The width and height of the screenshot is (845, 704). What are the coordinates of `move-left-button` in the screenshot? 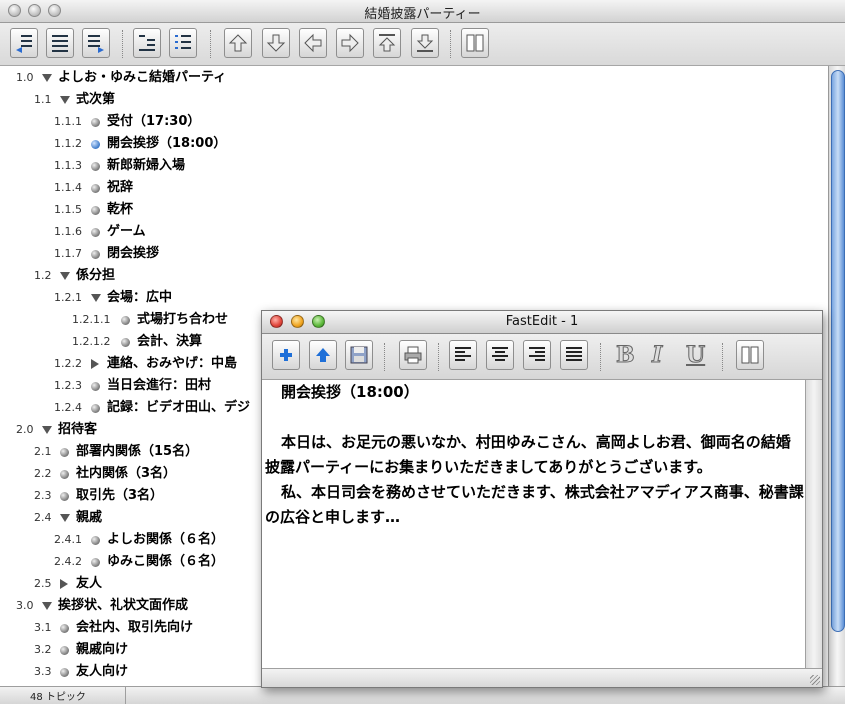 It's located at (313, 43).